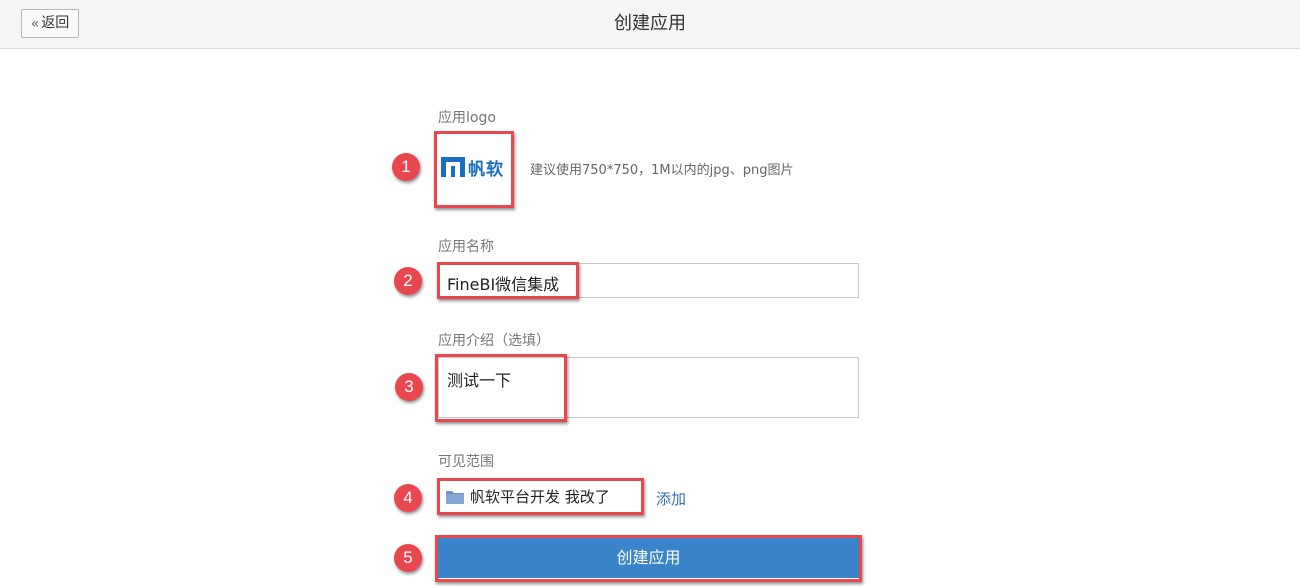 The width and height of the screenshot is (1300, 588). Describe the element at coordinates (408, 281) in the screenshot. I see `annotation-badge-2: 2` at that location.